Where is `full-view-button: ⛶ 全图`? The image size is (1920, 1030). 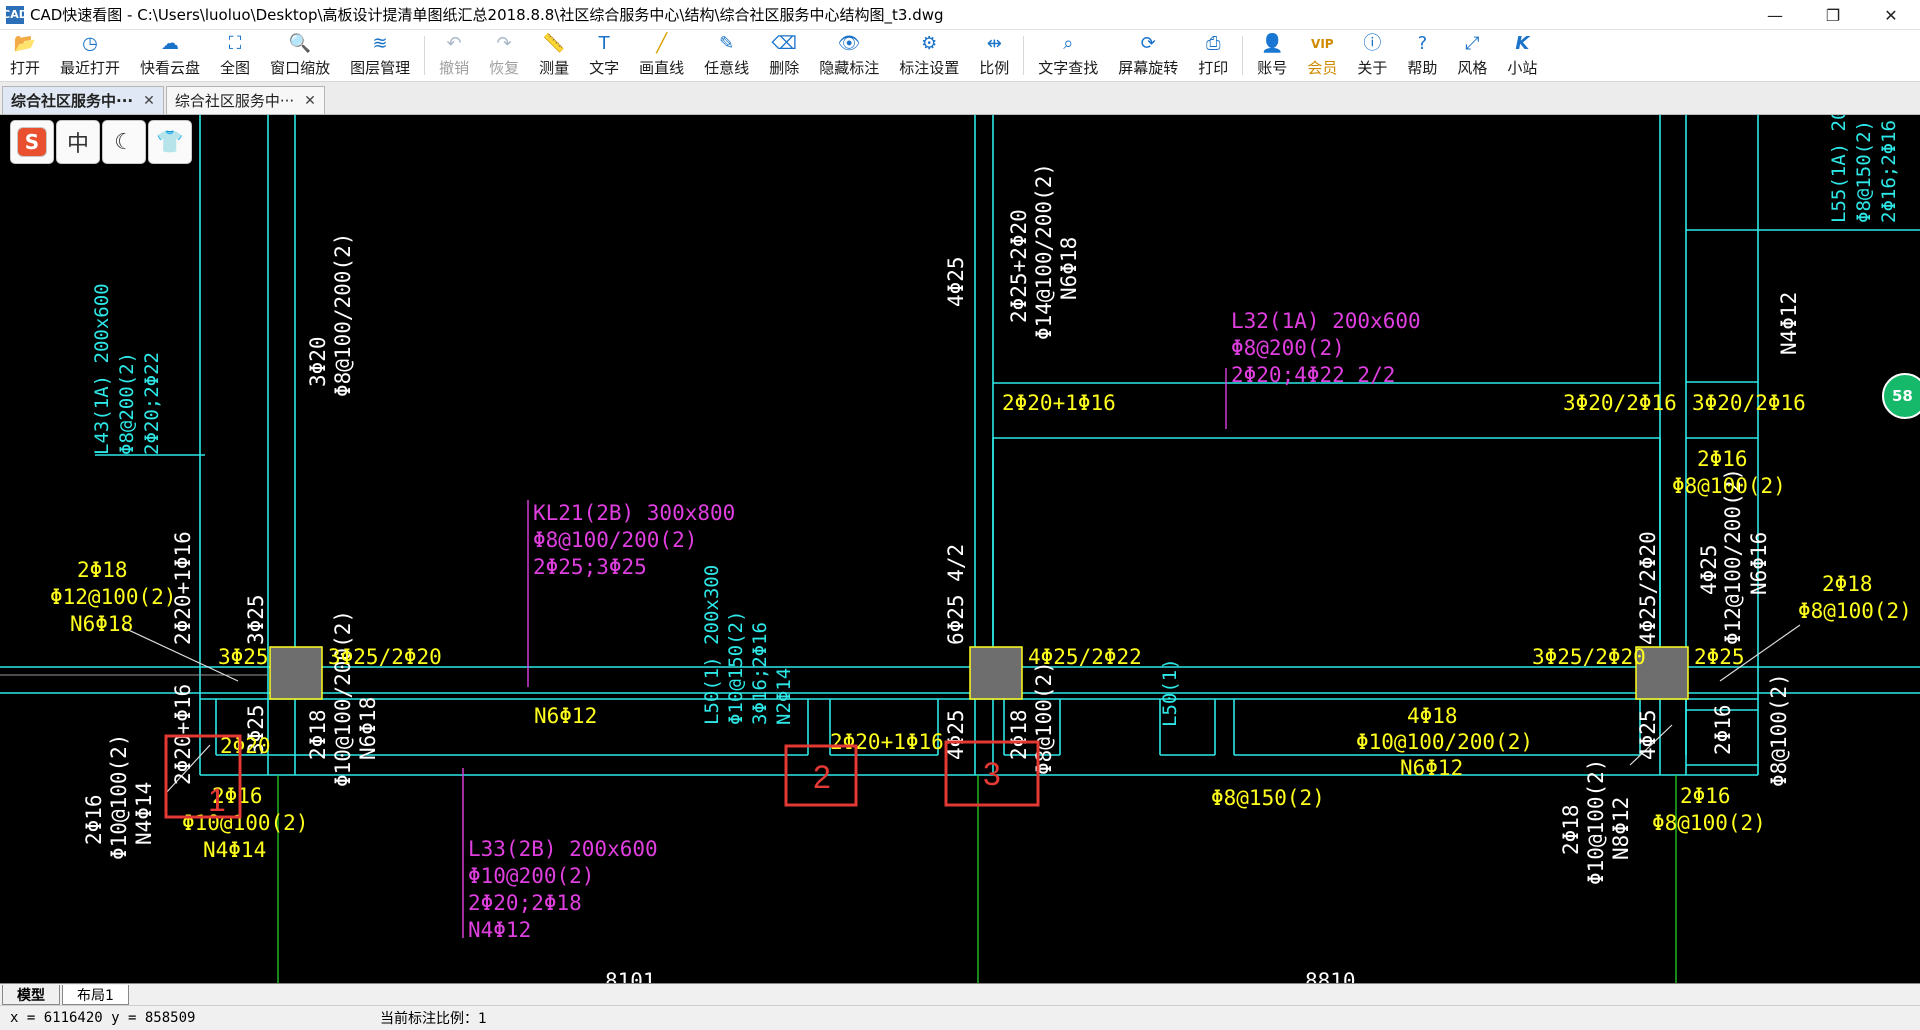
full-view-button: ⛶ 全图 is located at coordinates (235, 55).